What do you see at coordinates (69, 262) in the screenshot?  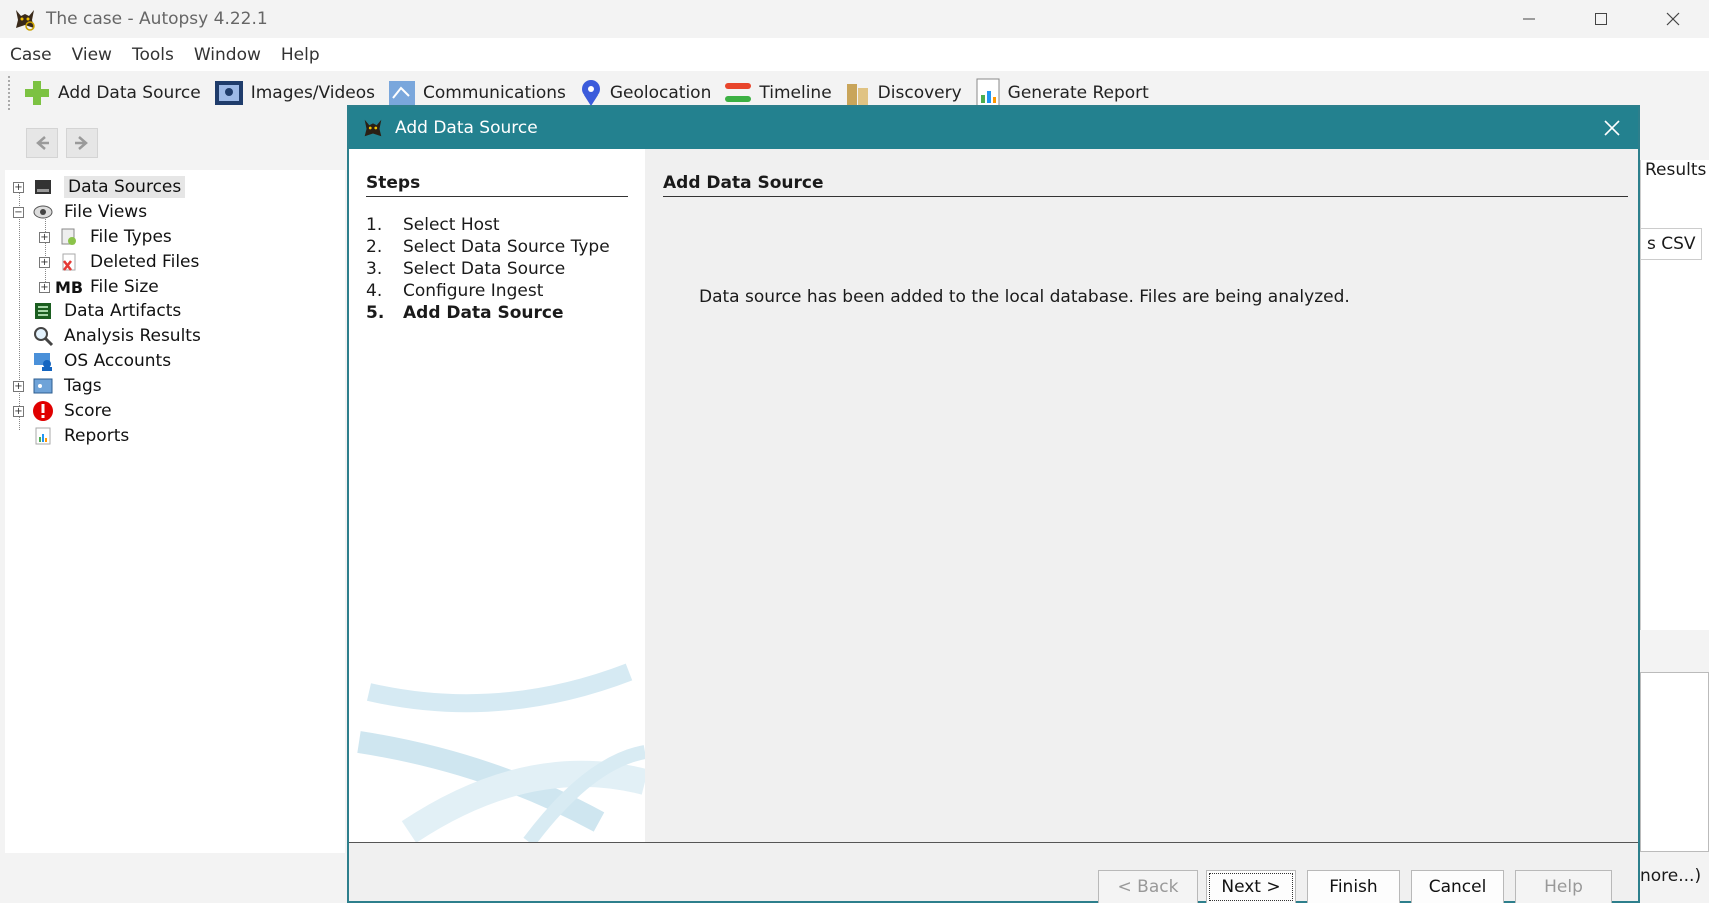 I see `deleted-file-icon` at bounding box center [69, 262].